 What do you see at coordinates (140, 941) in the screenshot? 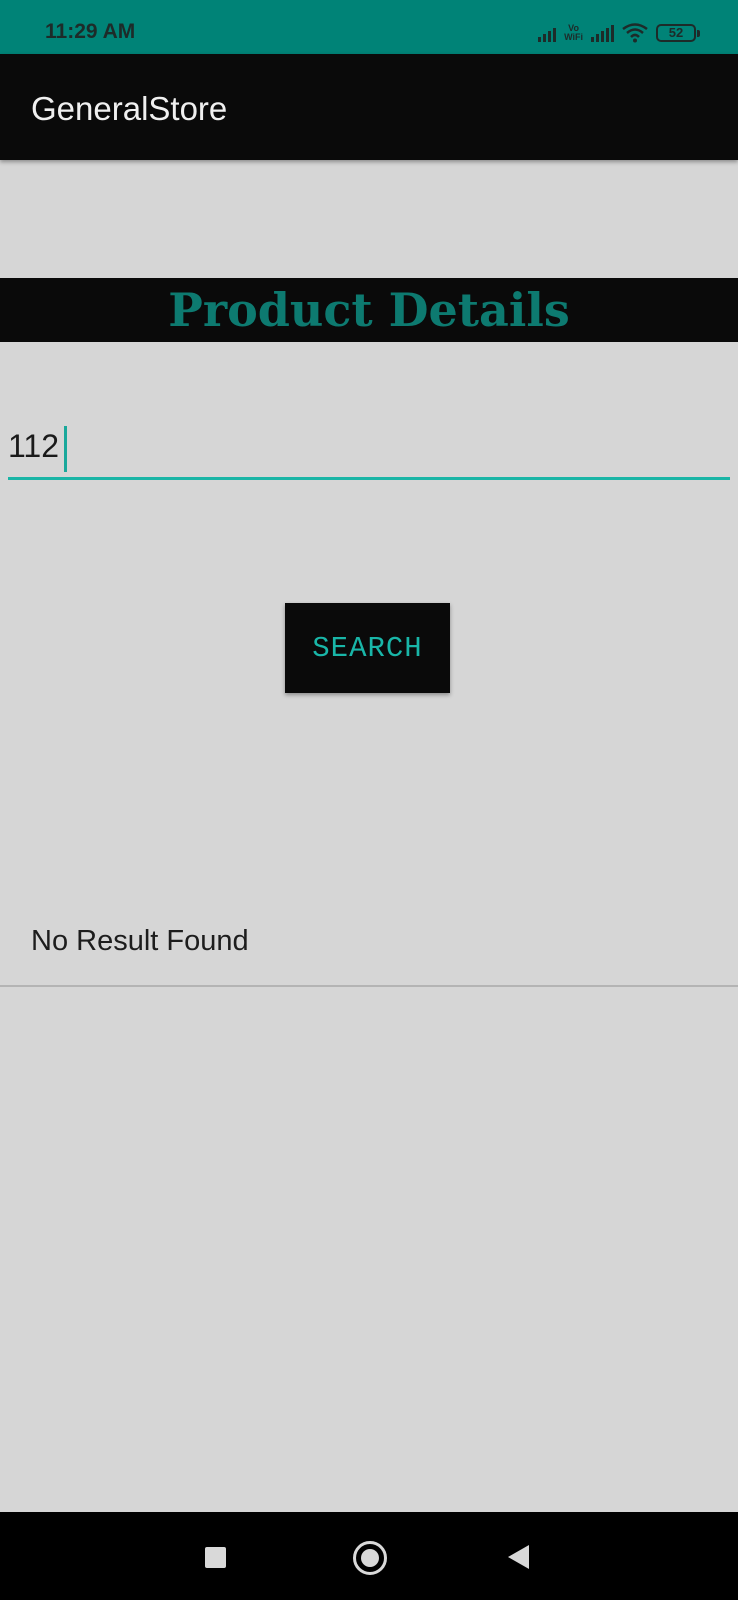
I see `result-text: No Result Found` at bounding box center [140, 941].